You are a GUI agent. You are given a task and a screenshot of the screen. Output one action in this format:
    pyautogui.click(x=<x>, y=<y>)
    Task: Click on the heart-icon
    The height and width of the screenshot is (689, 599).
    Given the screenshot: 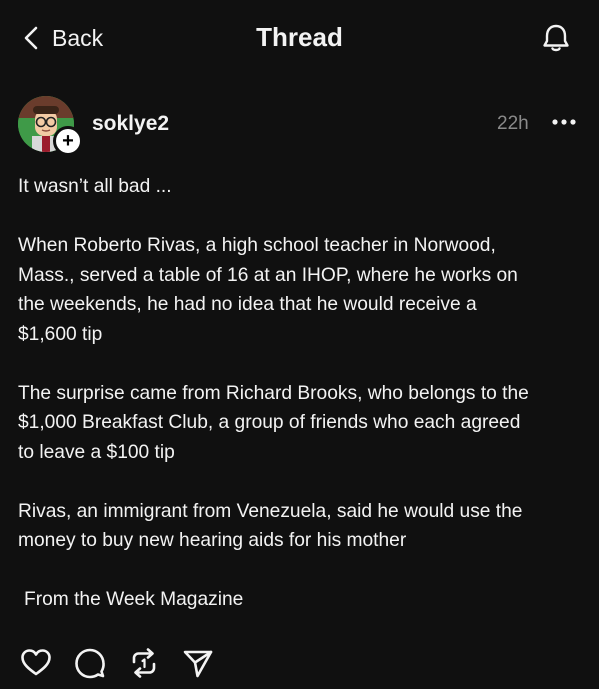 What is the action you would take?
    pyautogui.click(x=36, y=662)
    